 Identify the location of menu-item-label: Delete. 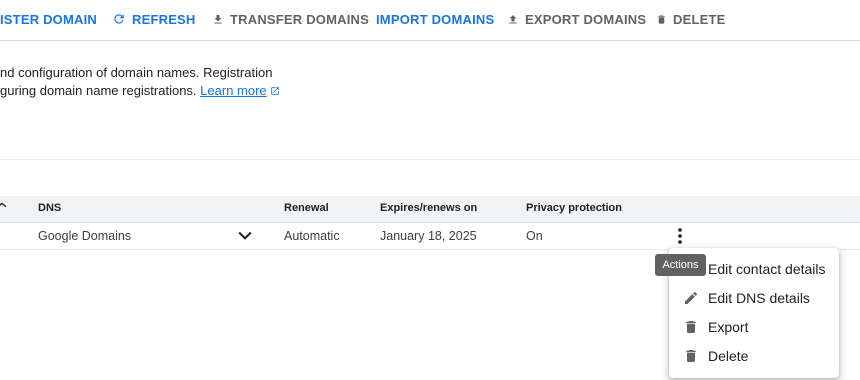
(728, 356).